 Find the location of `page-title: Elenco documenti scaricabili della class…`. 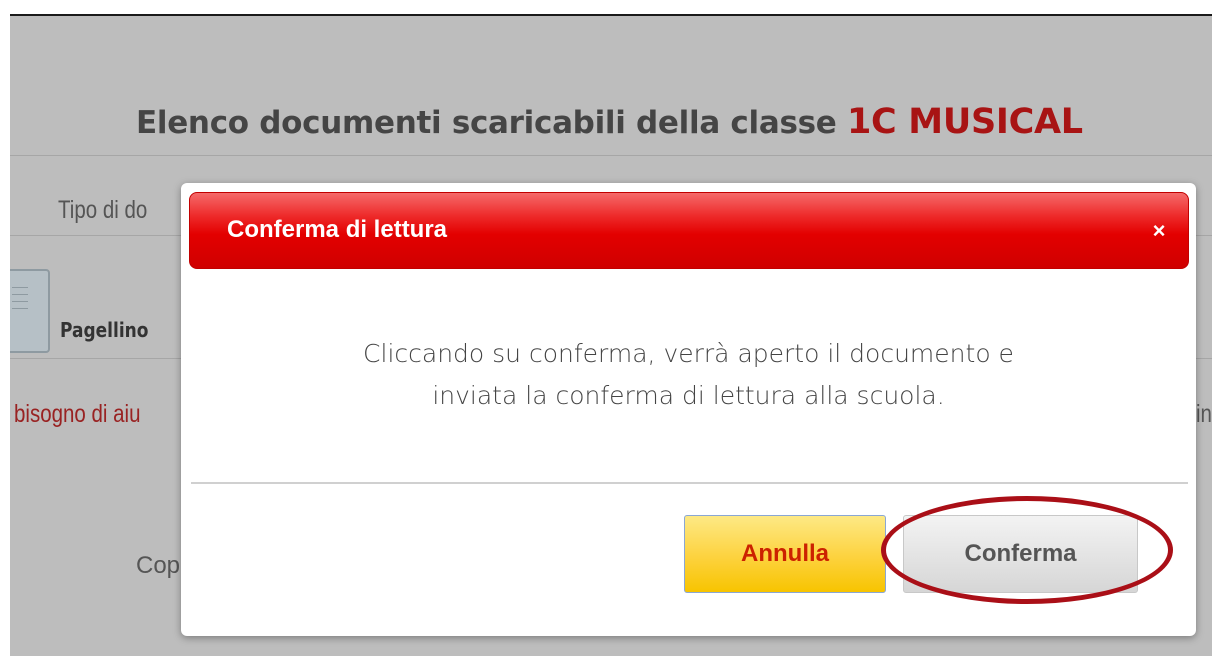

page-title: Elenco documenti scaricabili della class… is located at coordinates (609, 122).